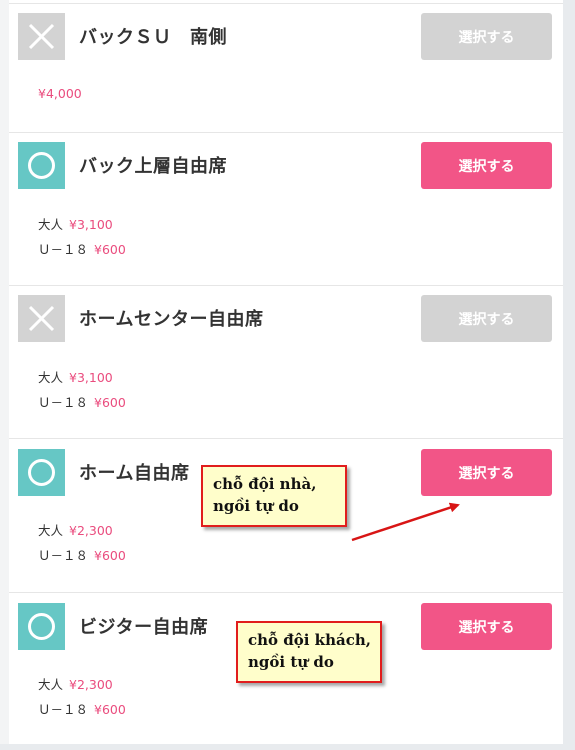 This screenshot has width=575, height=750. What do you see at coordinates (405, 522) in the screenshot?
I see `annotation-arrow` at bounding box center [405, 522].